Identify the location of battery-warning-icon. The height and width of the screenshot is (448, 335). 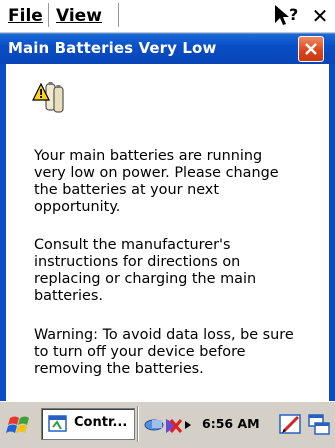
(49, 97).